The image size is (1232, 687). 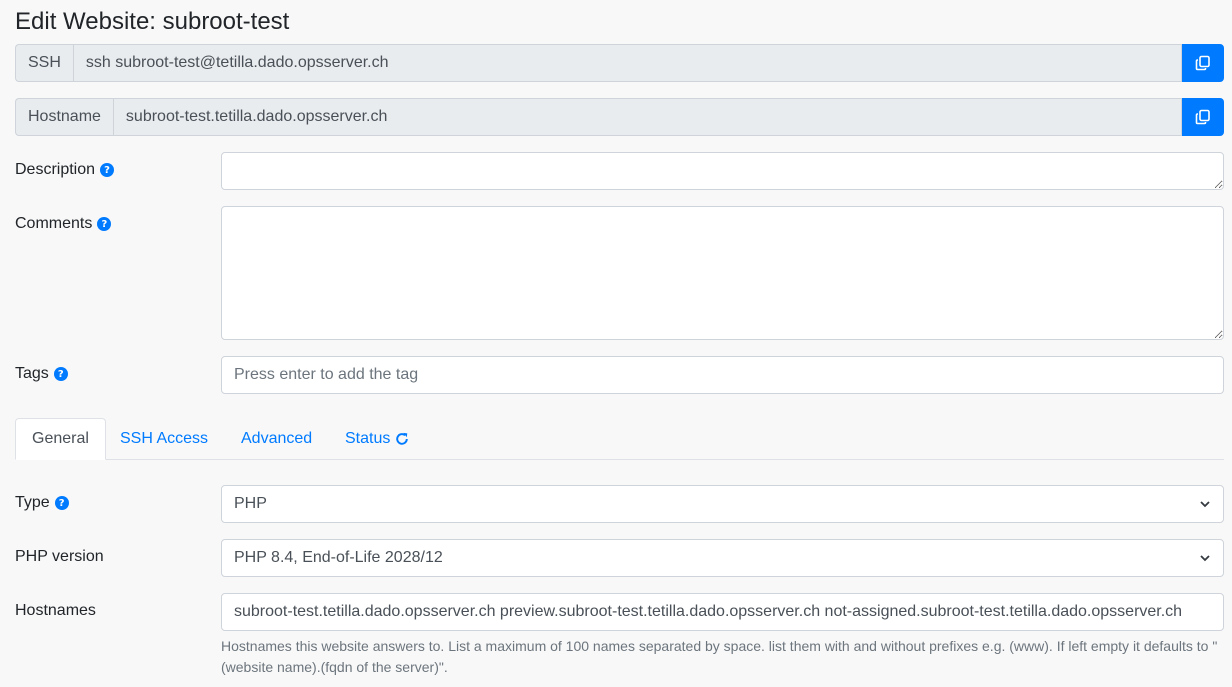 I want to click on type-selected-value: PHP, so click(x=250, y=503).